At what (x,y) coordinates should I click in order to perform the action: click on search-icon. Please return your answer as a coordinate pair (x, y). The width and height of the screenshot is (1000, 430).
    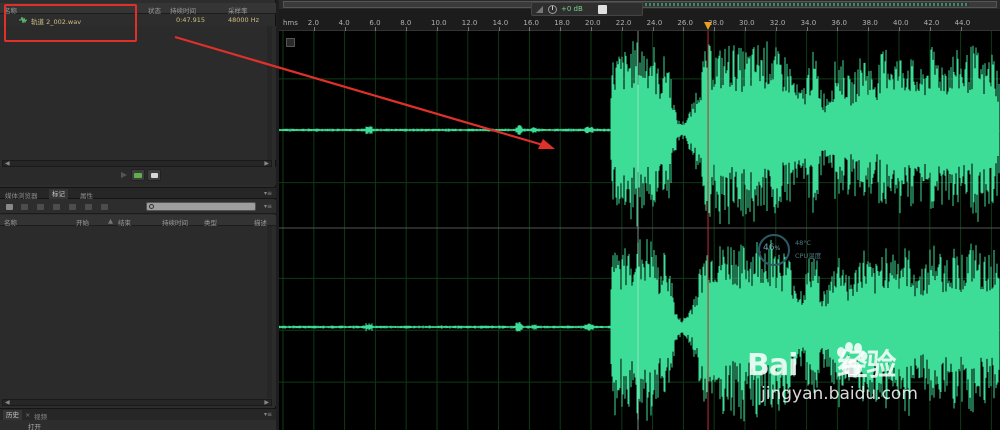
    Looking at the image, I should click on (151, 206).